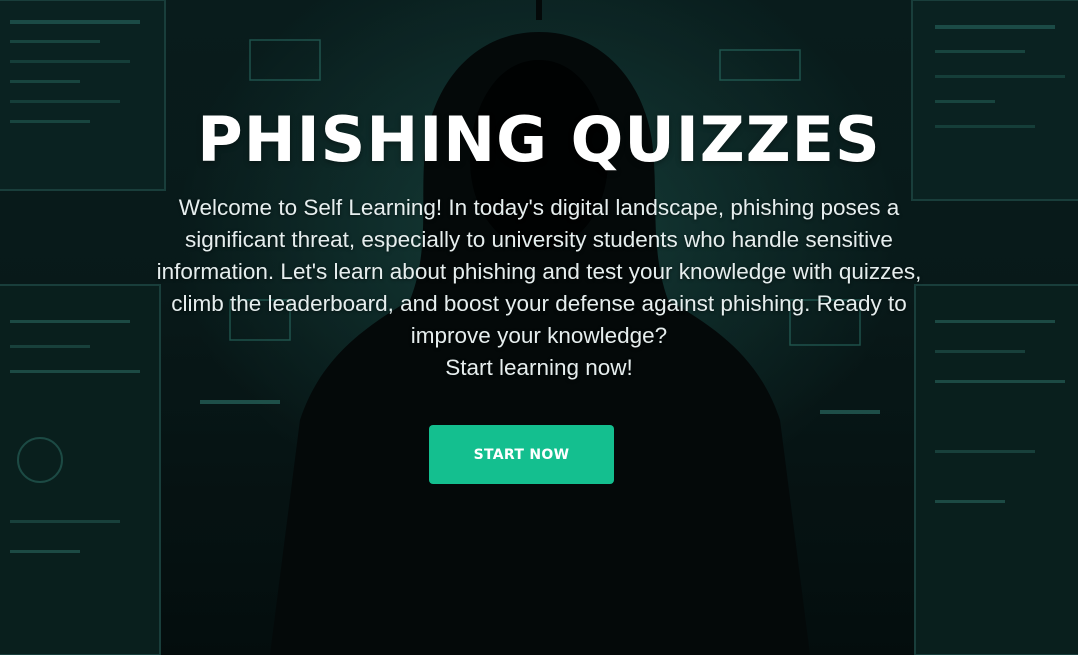 This screenshot has width=1078, height=655. I want to click on cta-text: Start learning now!, so click(539, 367).